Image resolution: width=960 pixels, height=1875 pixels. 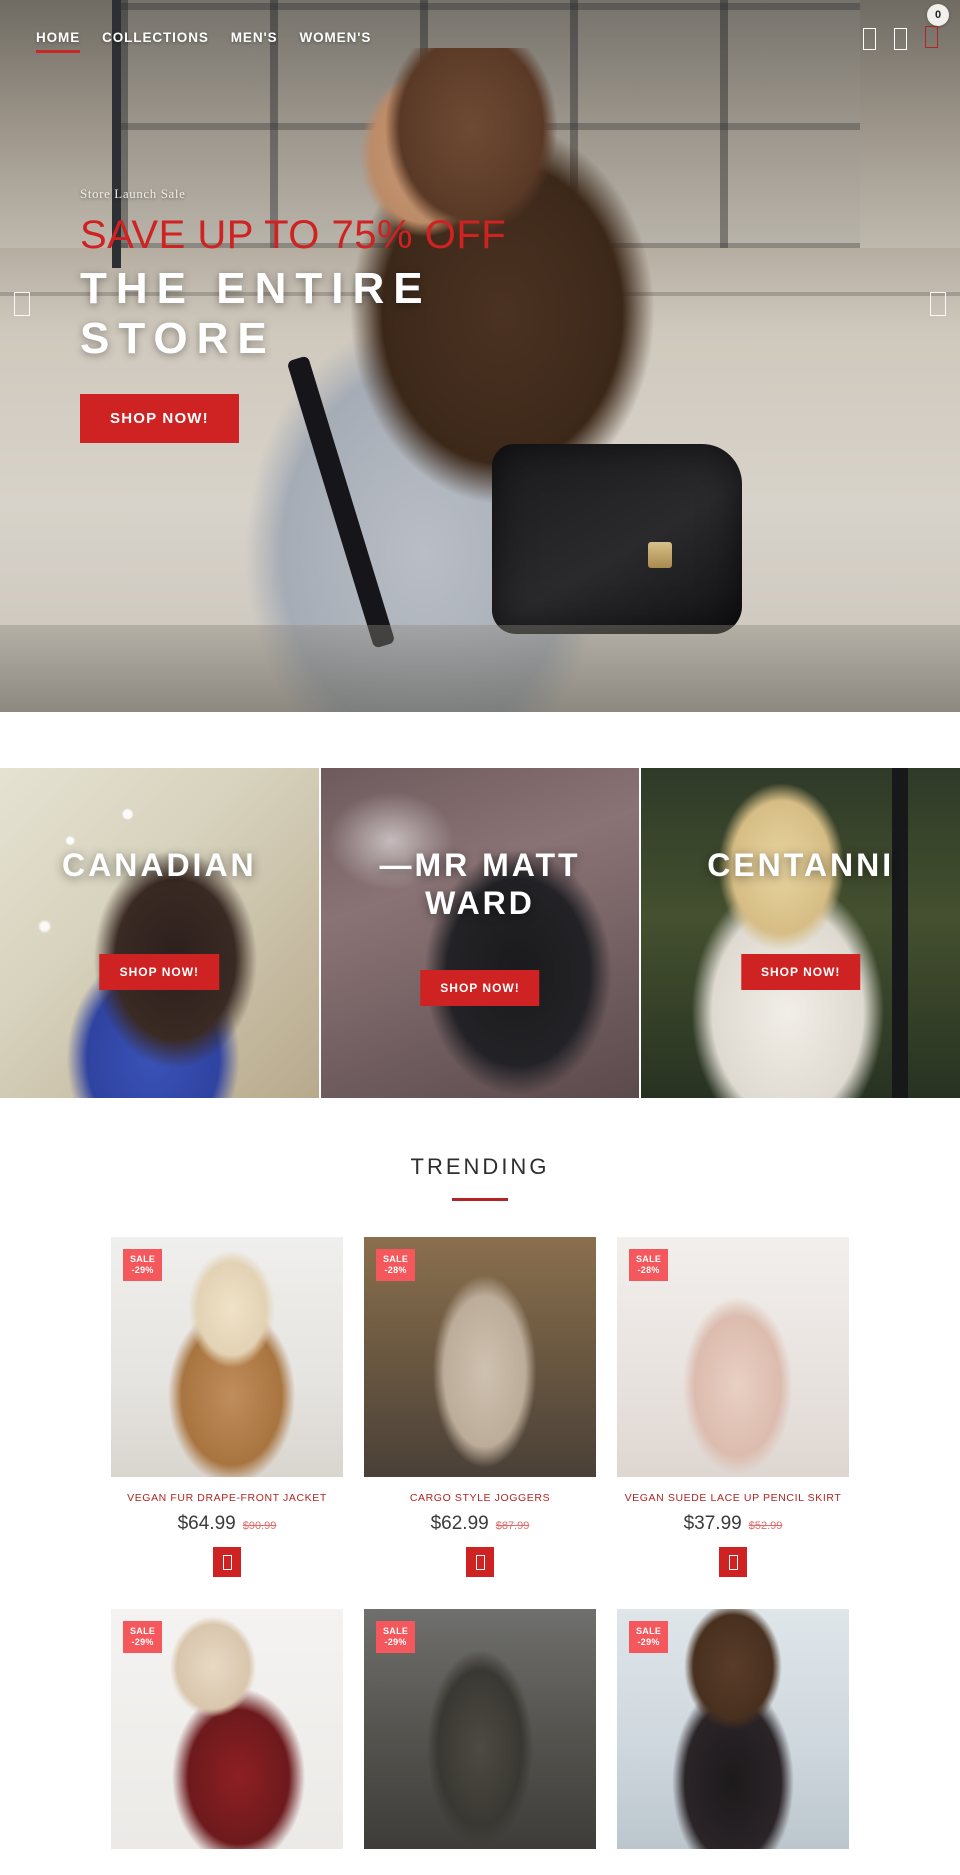 I want to click on main-navigation: HOME COLLECTIONS MEN'S WOMEN'S, so click(x=203, y=41).